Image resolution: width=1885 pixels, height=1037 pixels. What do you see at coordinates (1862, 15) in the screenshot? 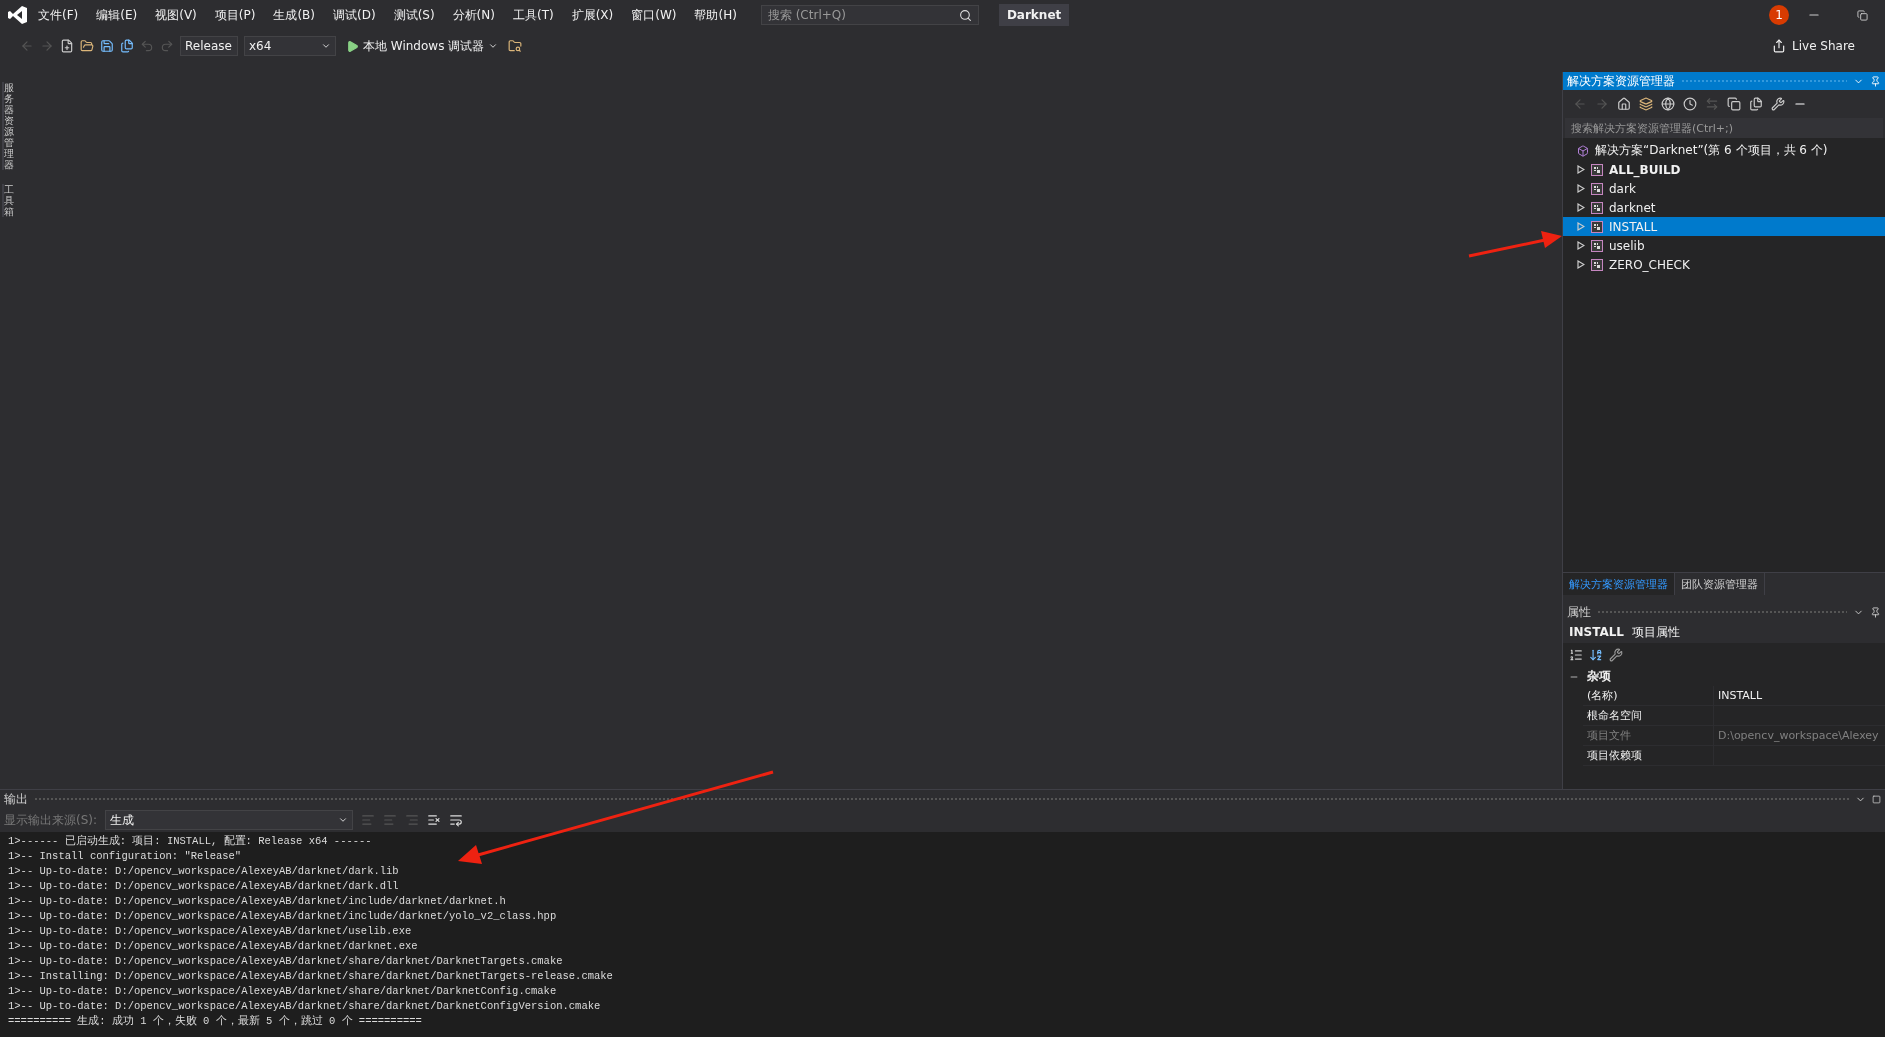
I see `restore-icon` at bounding box center [1862, 15].